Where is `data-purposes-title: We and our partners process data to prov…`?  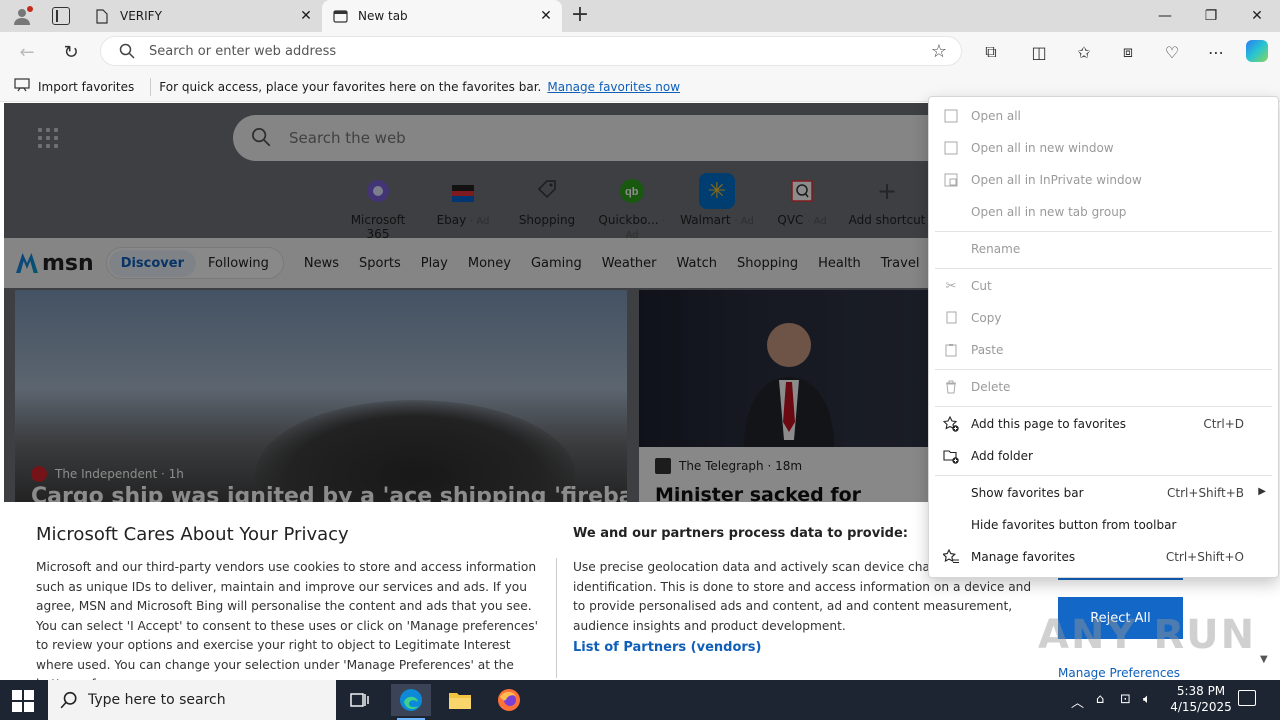 data-purposes-title: We and our partners process data to prov… is located at coordinates (740, 533).